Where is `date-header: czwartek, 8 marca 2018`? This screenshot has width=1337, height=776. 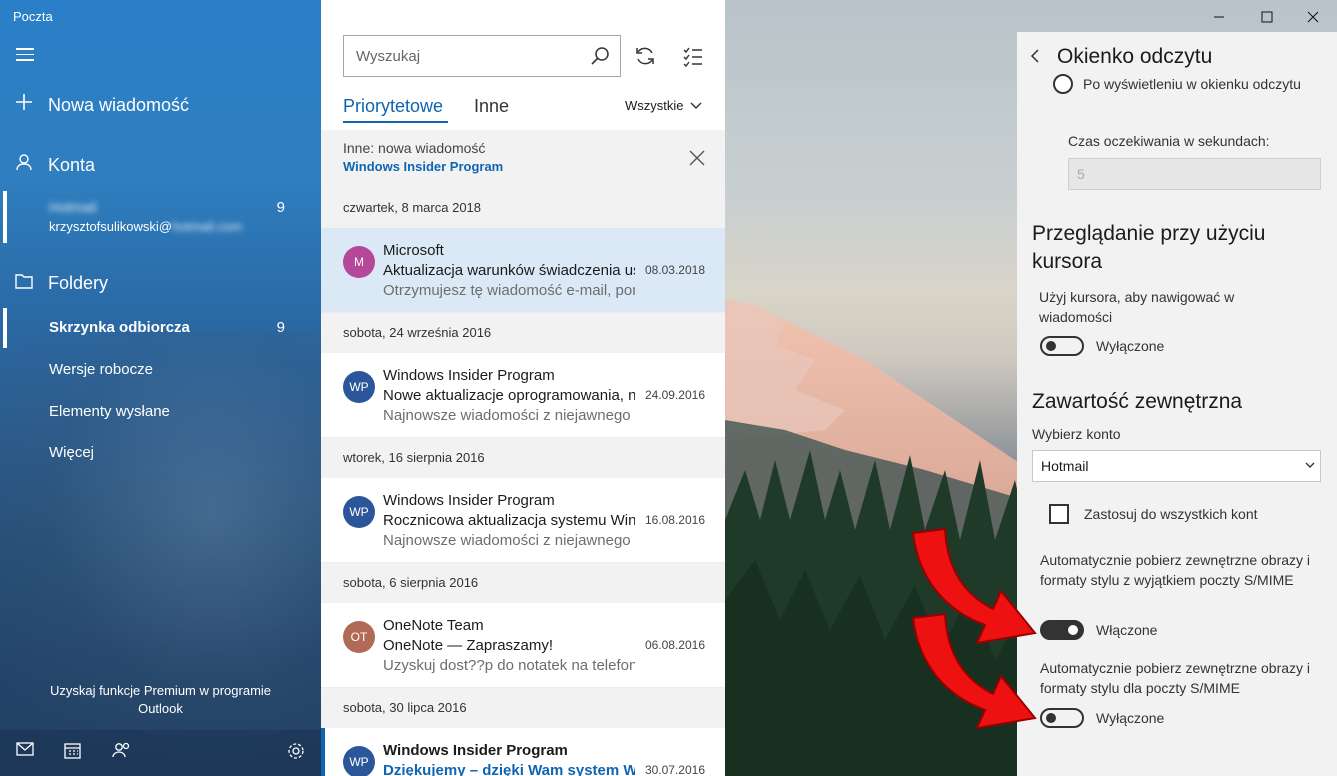 date-header: czwartek, 8 marca 2018 is located at coordinates (523, 208).